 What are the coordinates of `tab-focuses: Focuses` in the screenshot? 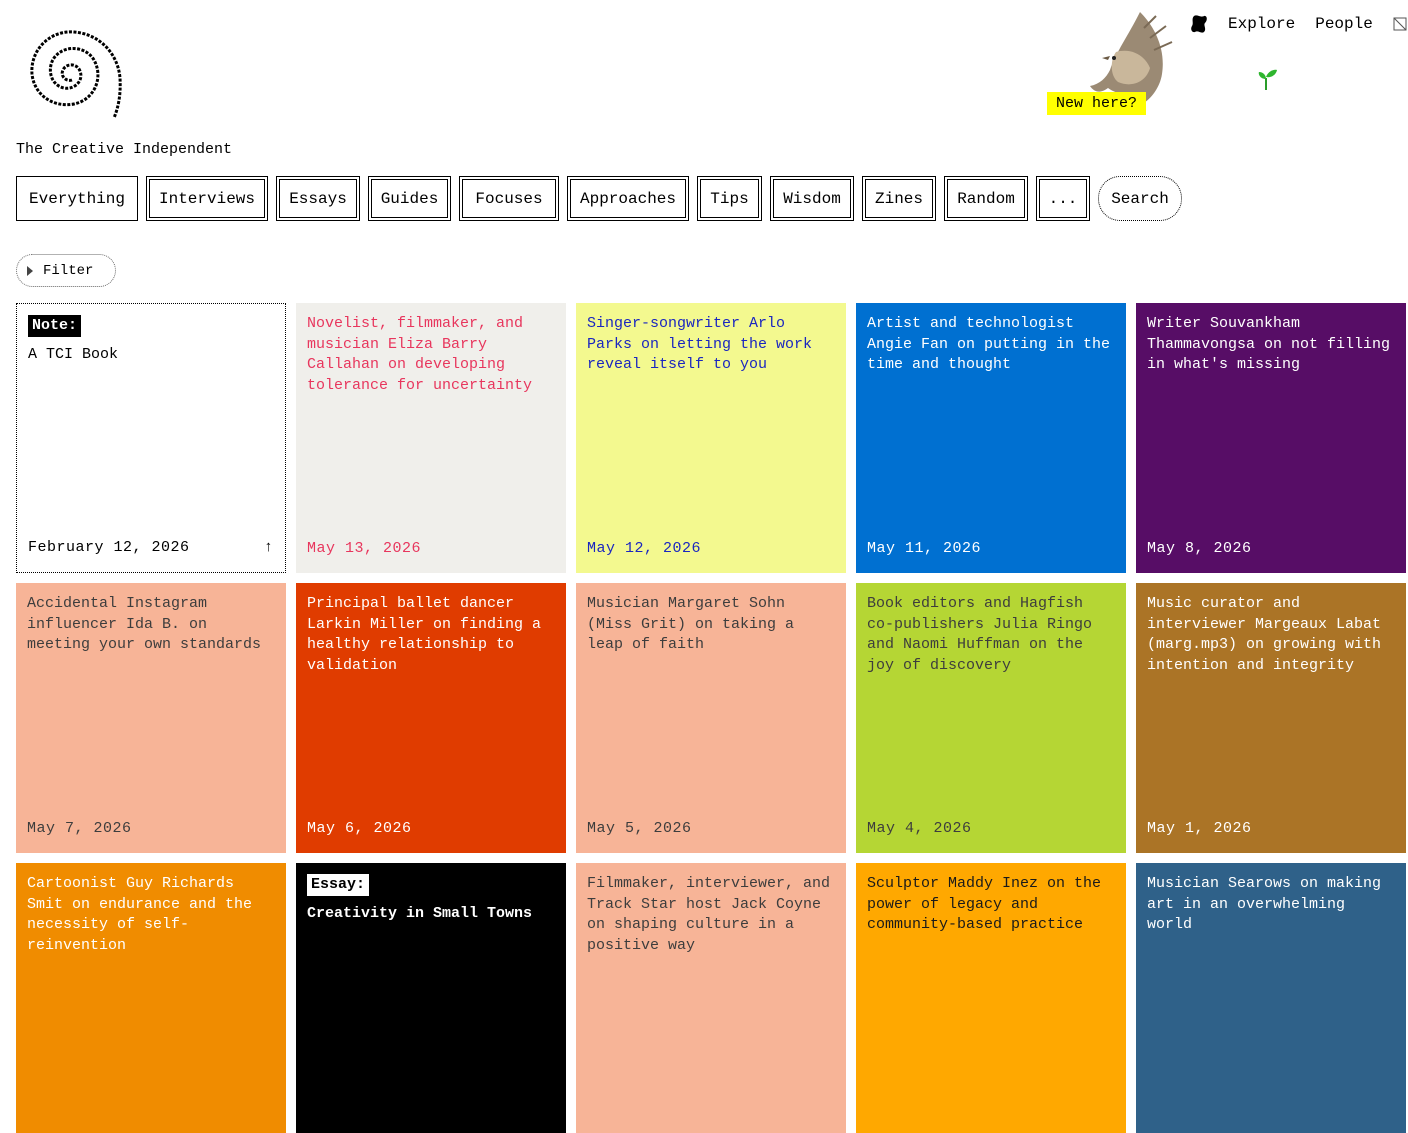 It's located at (509, 198).